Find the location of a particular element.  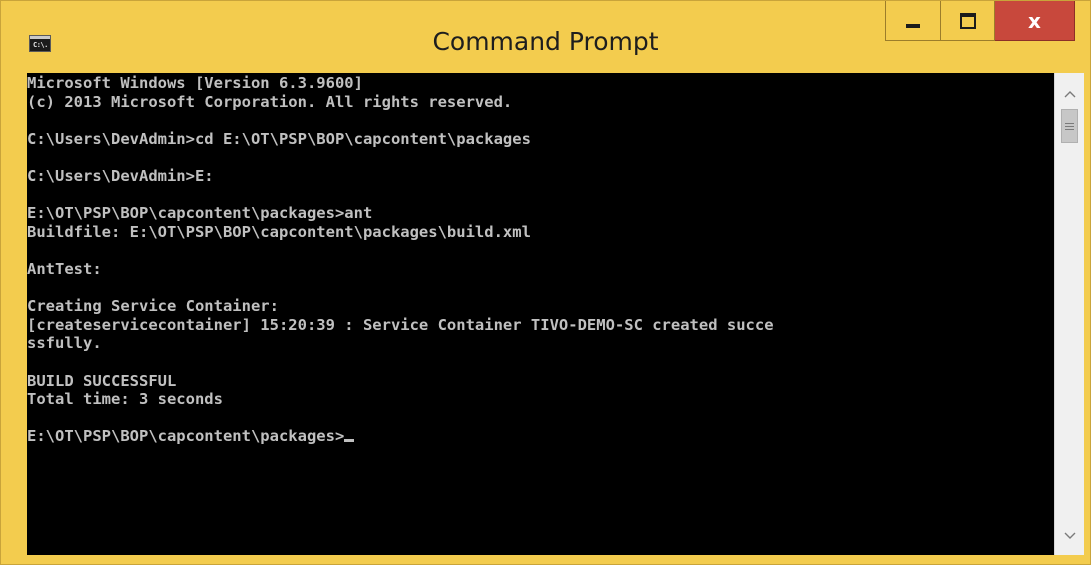

scroll-down-button is located at coordinates (1069, 536).